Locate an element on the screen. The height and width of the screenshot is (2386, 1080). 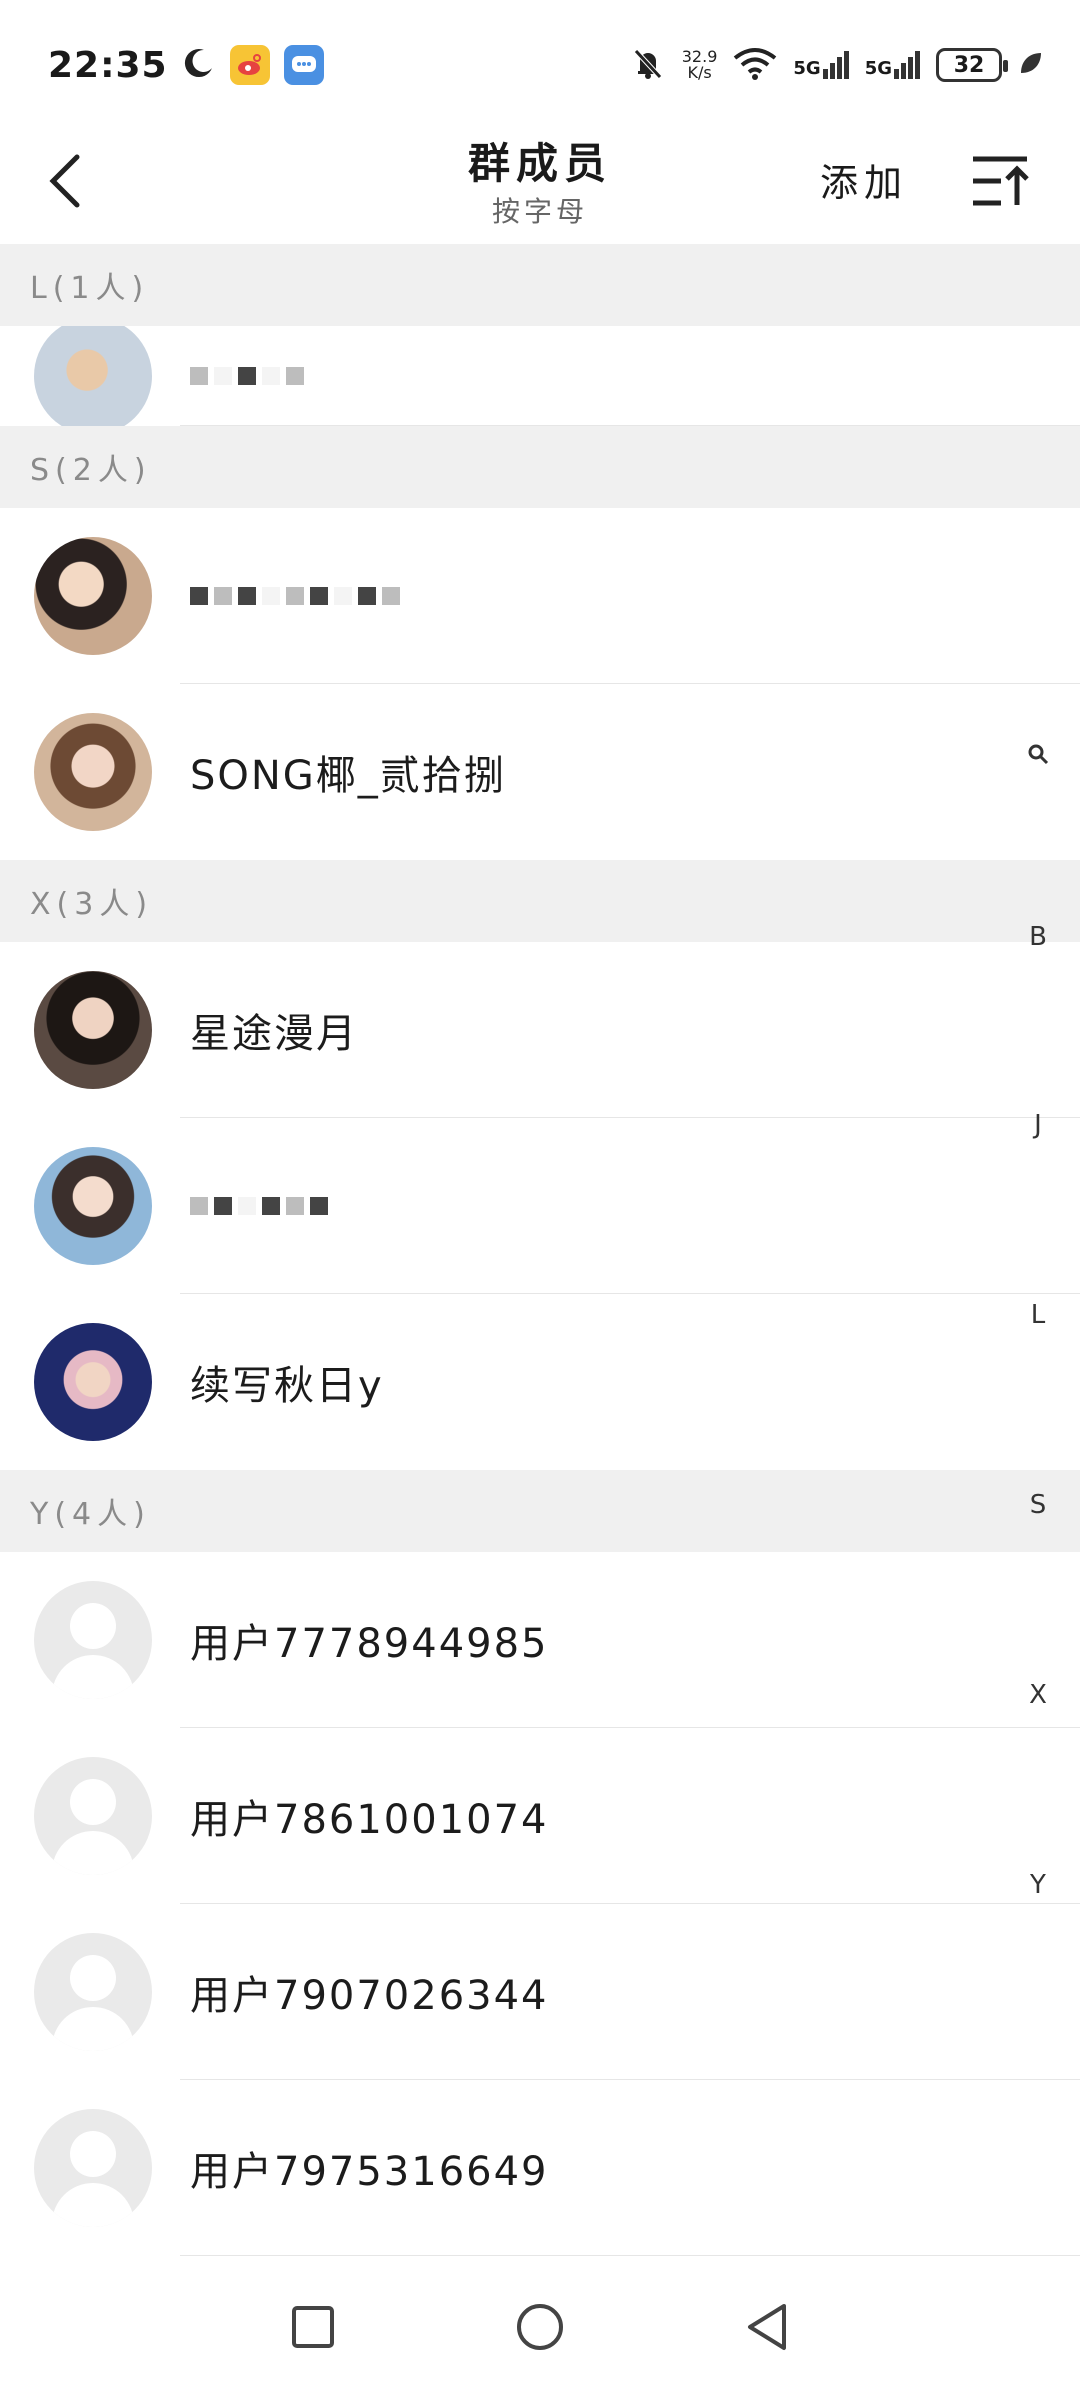
section-header-l: L(1人) is located at coordinates (540, 285).